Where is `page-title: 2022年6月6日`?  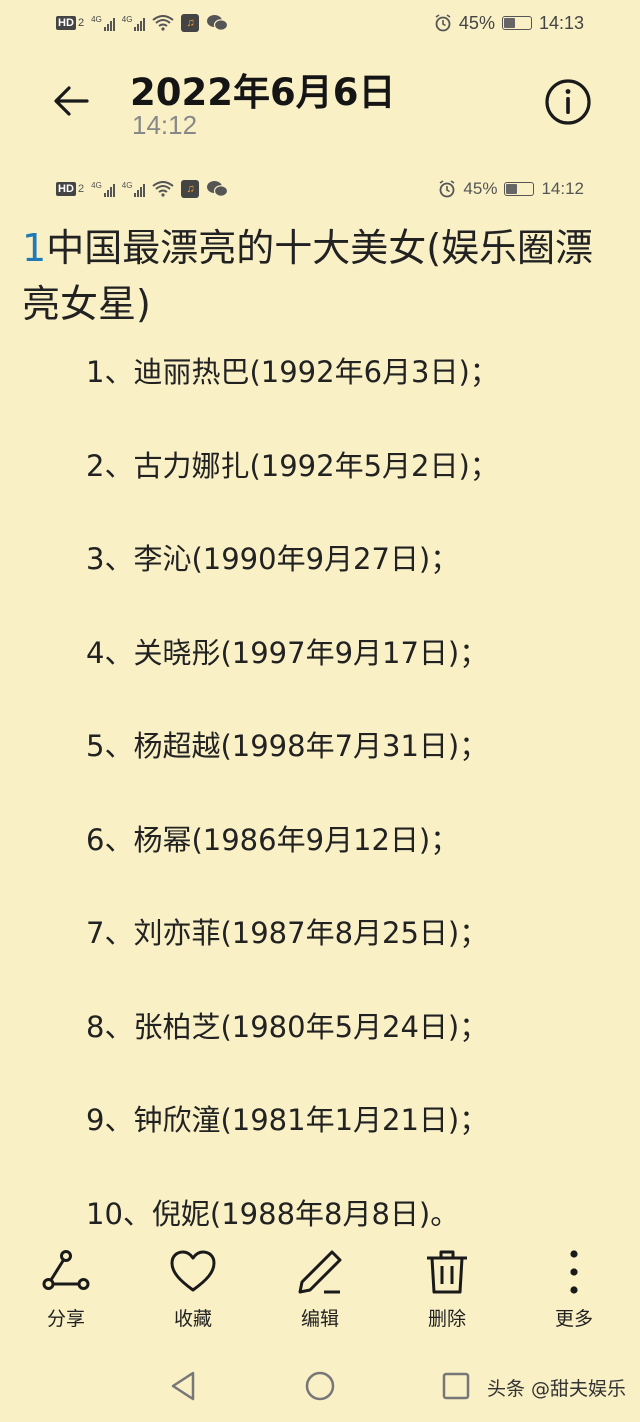
page-title: 2022年6月6日 is located at coordinates (263, 92).